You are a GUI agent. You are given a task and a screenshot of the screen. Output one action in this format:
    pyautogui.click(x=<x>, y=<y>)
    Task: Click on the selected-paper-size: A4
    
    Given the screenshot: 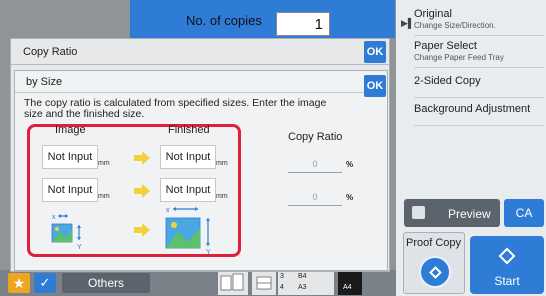 What is the action you would take?
    pyautogui.click(x=350, y=283)
    